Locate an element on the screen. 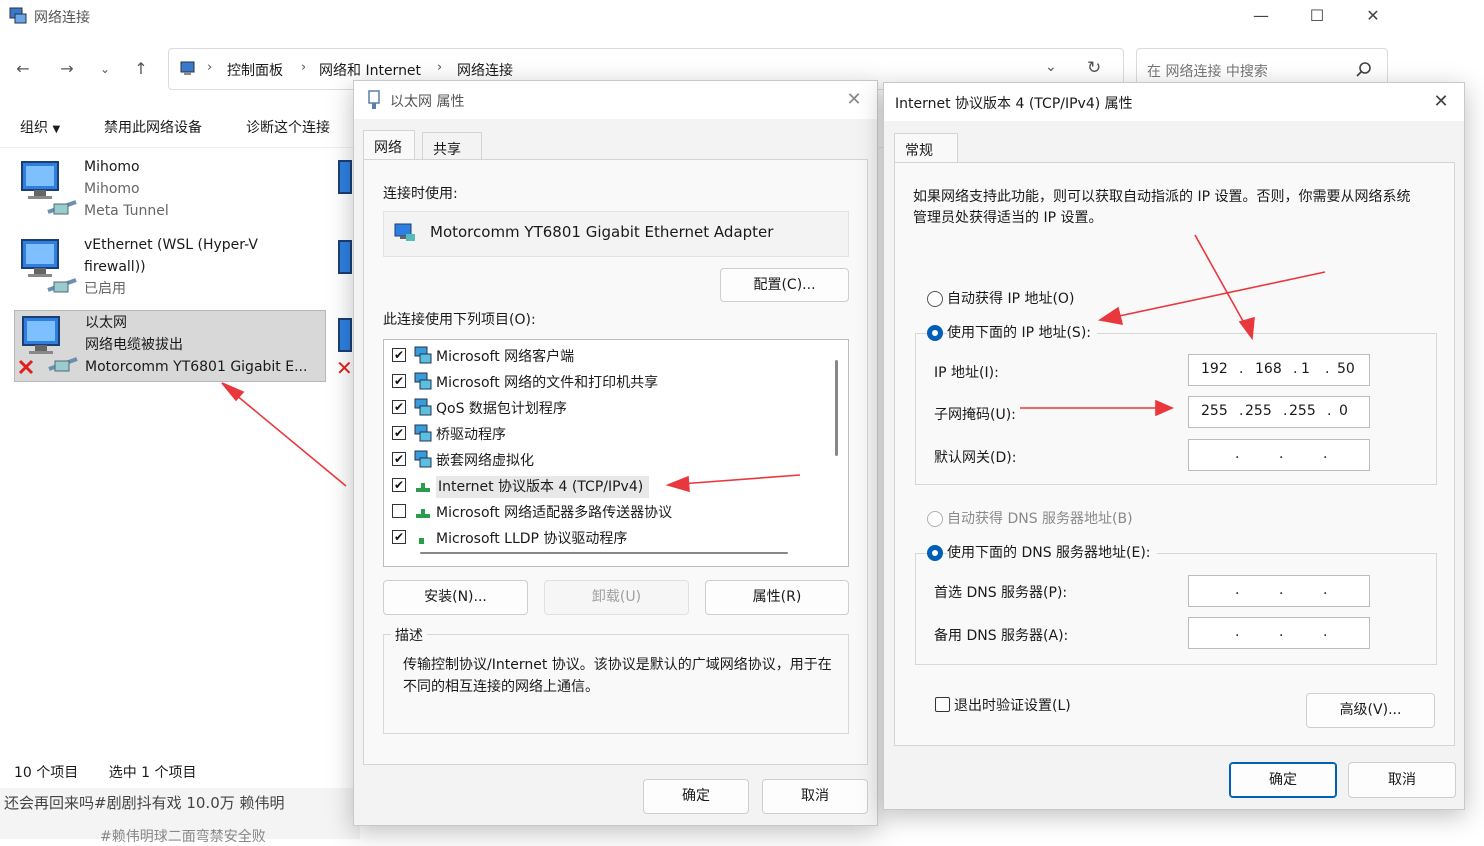 This screenshot has width=1484, height=846. ip-address-input: 192 . 168 . 1 . 50 is located at coordinates (1279, 370).